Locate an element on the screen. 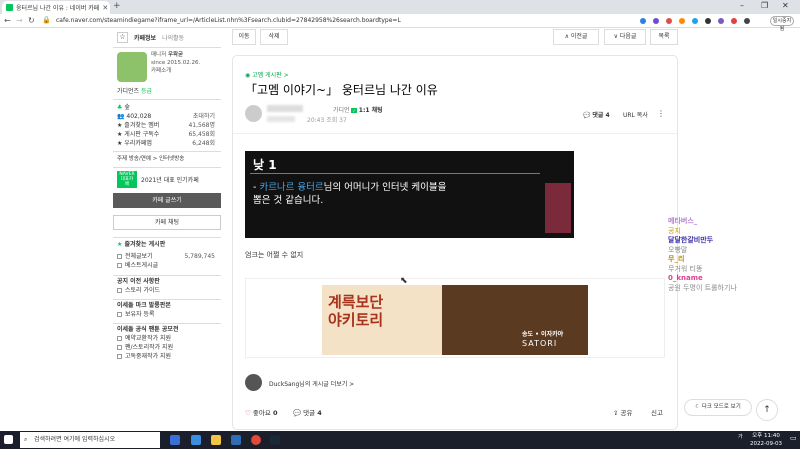  board-item: 스토리 가이드 is located at coordinates (169, 290).